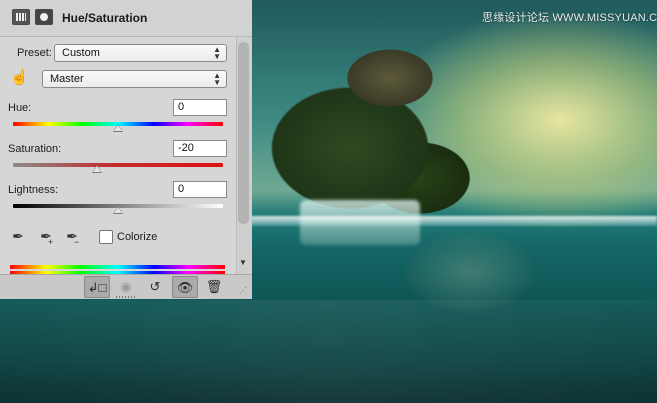 The width and height of the screenshot is (657, 403). What do you see at coordinates (200, 189) in the screenshot?
I see `lightness-input: 0` at bounding box center [200, 189].